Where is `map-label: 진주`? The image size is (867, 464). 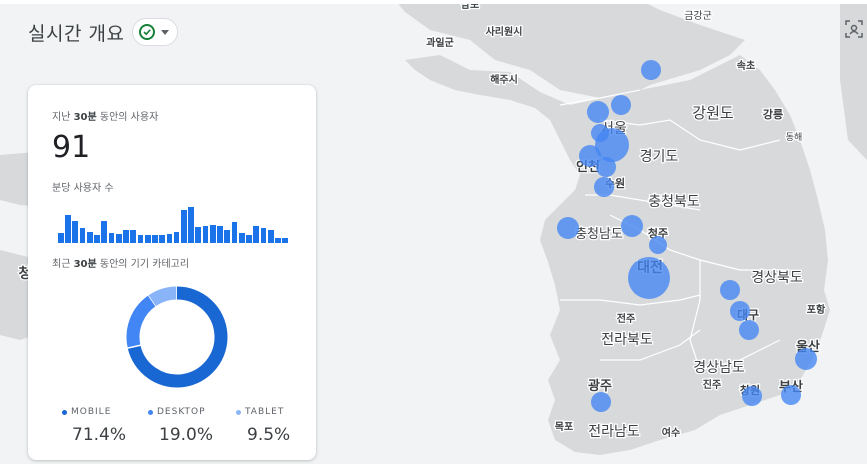
map-label: 진주 is located at coordinates (712, 384).